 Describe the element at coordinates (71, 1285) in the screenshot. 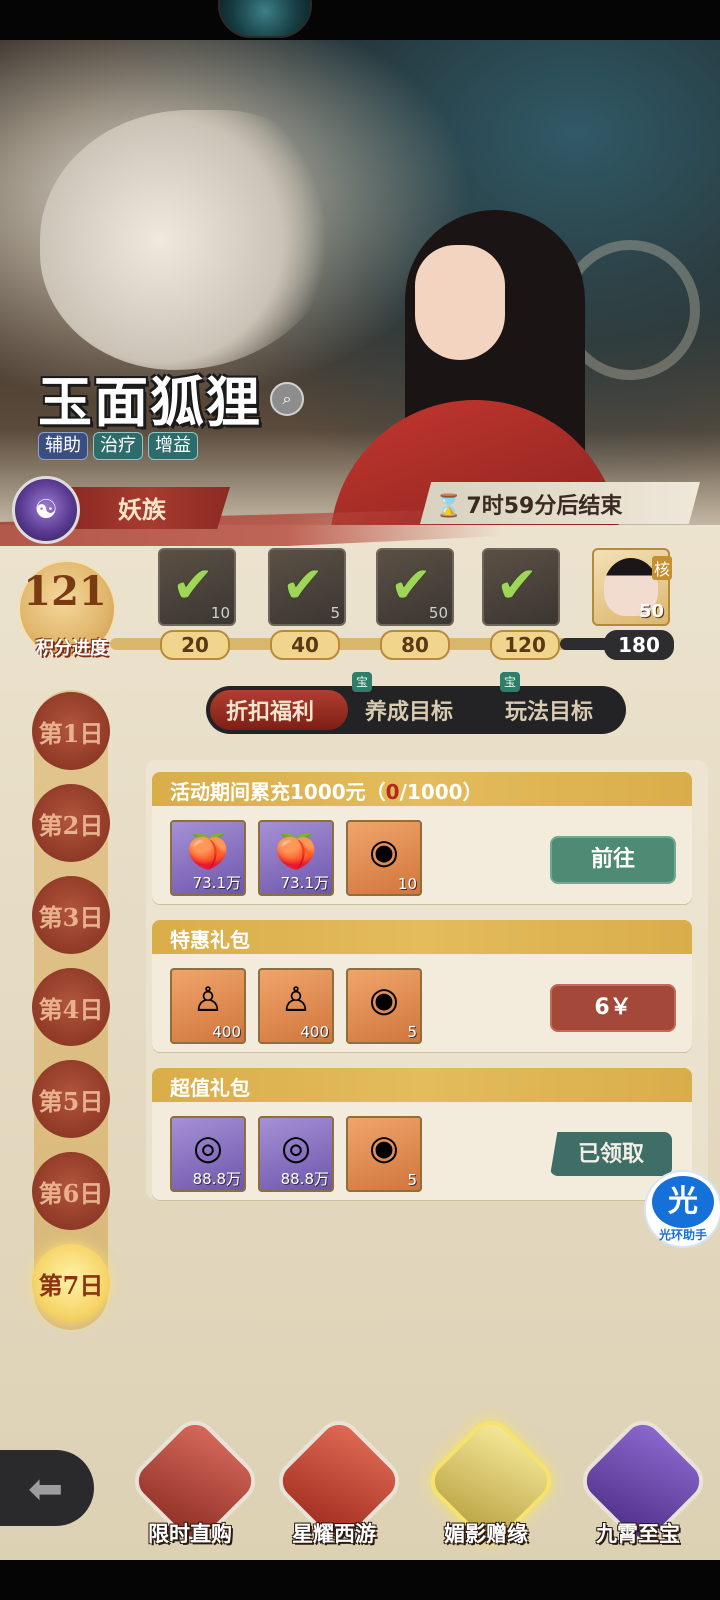

I see `day-label: 第7日` at that location.